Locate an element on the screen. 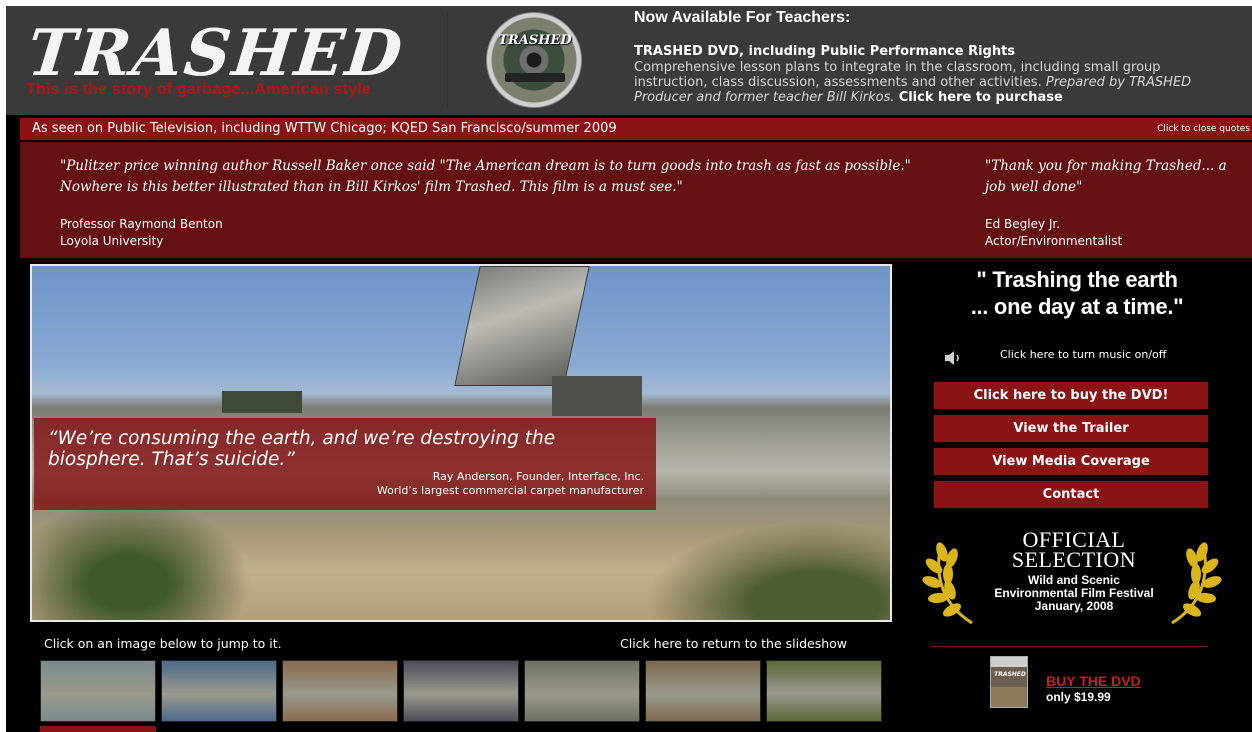  view-media-coverage-button: View Media Coverage is located at coordinates (1071, 461).